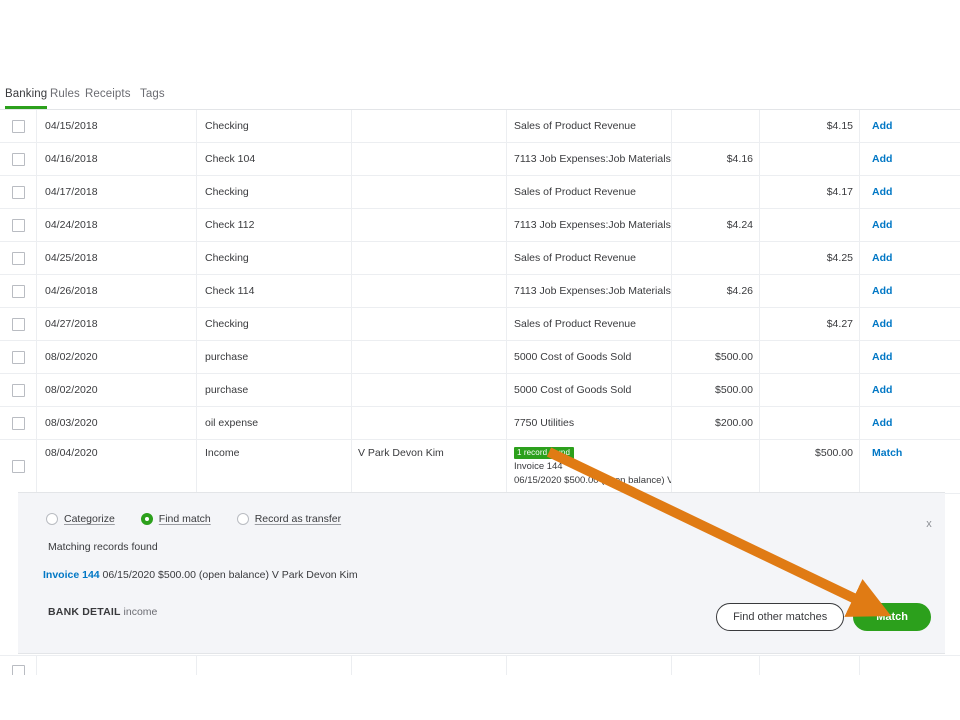 The height and width of the screenshot is (720, 960). What do you see at coordinates (152, 97) in the screenshot?
I see `tab-tags: Tags` at bounding box center [152, 97].